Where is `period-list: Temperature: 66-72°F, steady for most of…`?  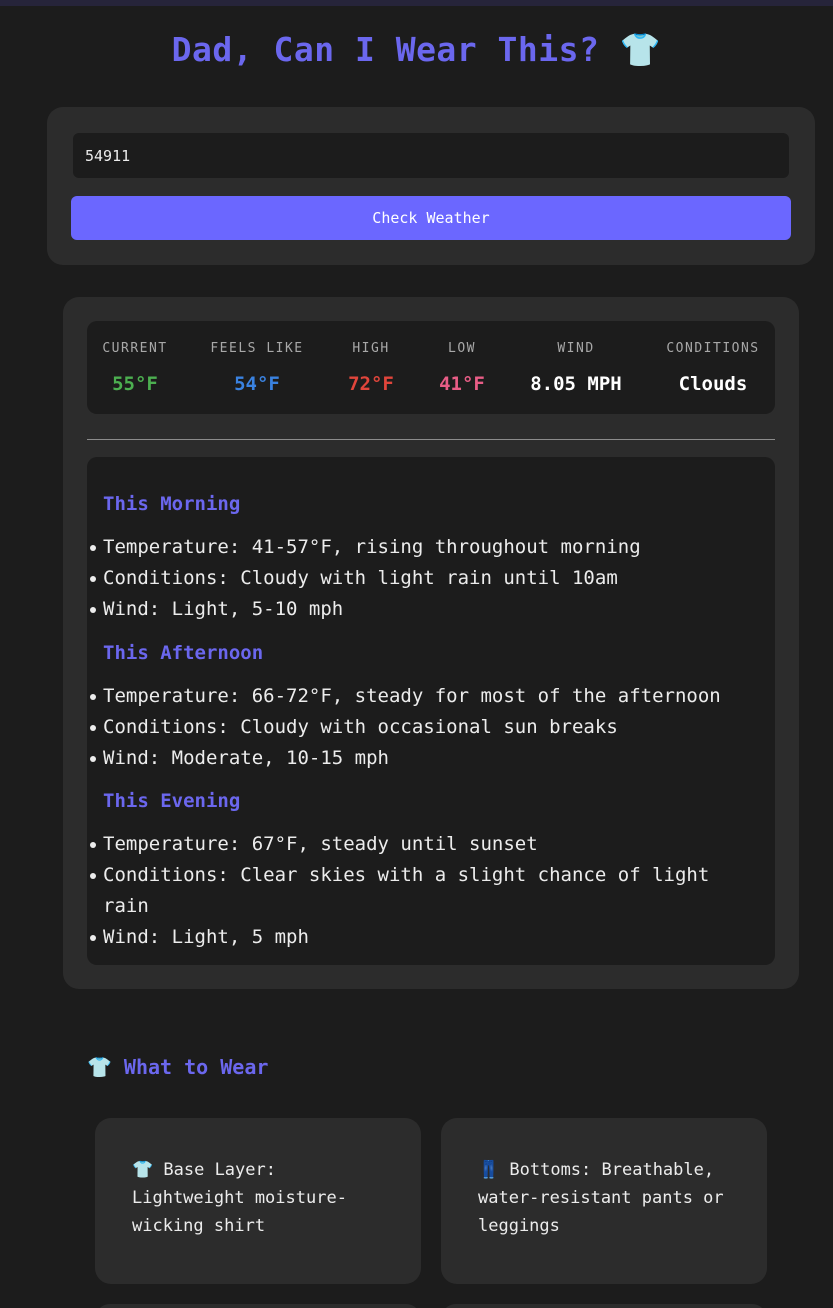 period-list: Temperature: 66-72°F, steady for most of… is located at coordinates (426, 727).